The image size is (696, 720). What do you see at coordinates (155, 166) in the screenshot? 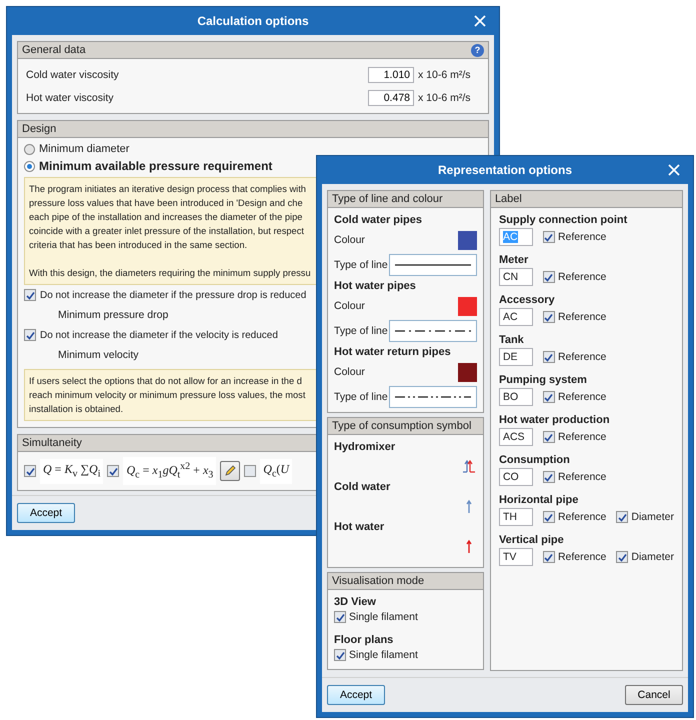
I see `radio-label: Minimum available pressure requirement` at bounding box center [155, 166].